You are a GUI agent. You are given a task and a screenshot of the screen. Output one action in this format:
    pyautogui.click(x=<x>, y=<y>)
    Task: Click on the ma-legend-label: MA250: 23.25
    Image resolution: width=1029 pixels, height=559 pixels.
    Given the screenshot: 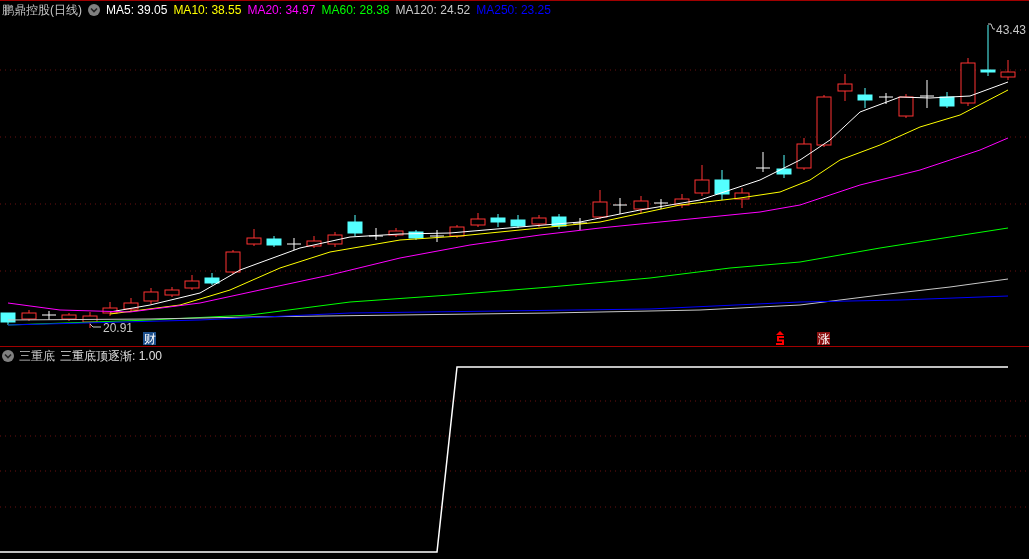 What is the action you would take?
    pyautogui.click(x=513, y=10)
    